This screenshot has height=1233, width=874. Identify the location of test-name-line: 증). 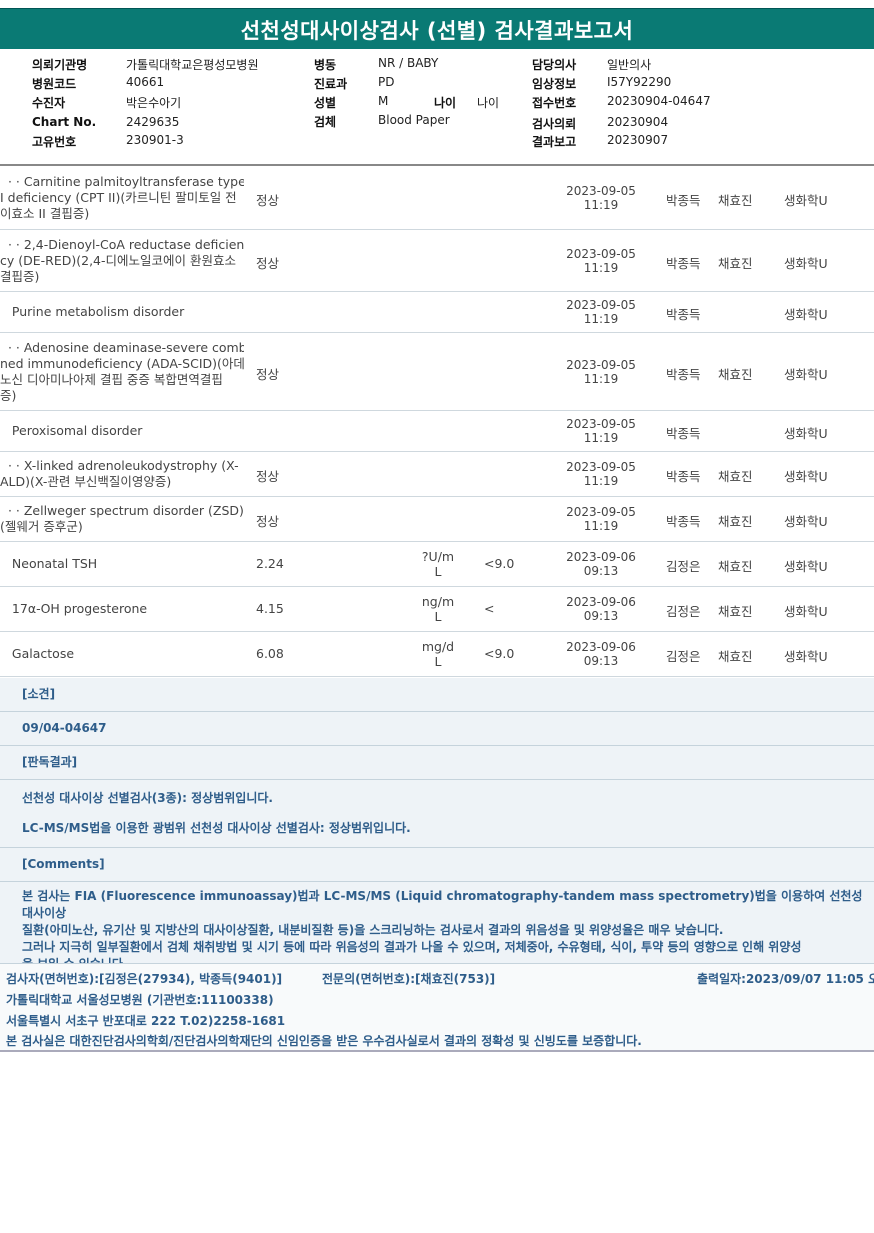
(8, 395).